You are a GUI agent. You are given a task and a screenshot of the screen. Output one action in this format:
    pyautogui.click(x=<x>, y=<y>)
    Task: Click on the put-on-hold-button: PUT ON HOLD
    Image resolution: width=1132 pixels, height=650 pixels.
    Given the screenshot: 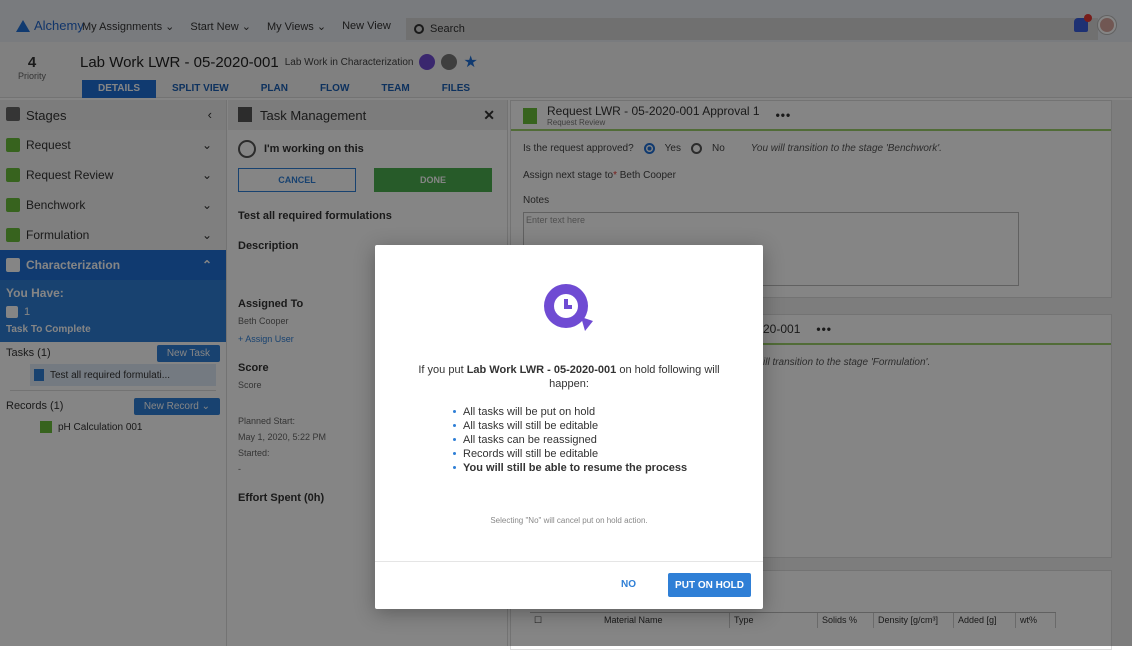 What is the action you would take?
    pyautogui.click(x=709, y=585)
    